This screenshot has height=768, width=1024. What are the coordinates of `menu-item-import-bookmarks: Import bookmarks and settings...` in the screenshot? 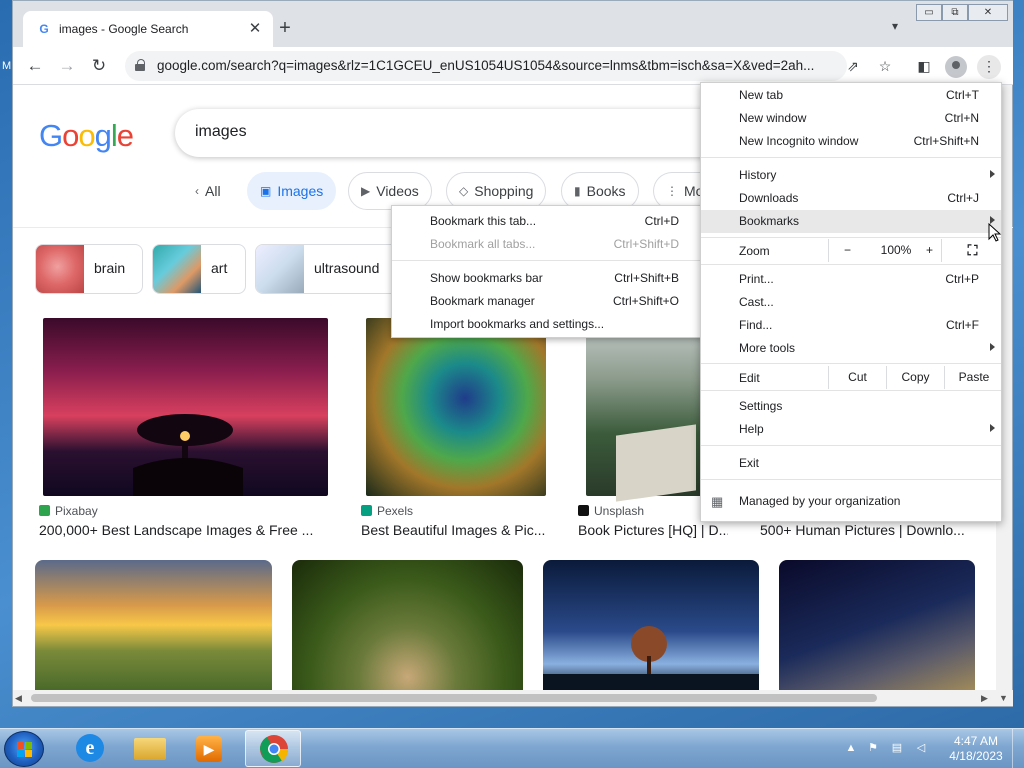 It's located at (547, 324).